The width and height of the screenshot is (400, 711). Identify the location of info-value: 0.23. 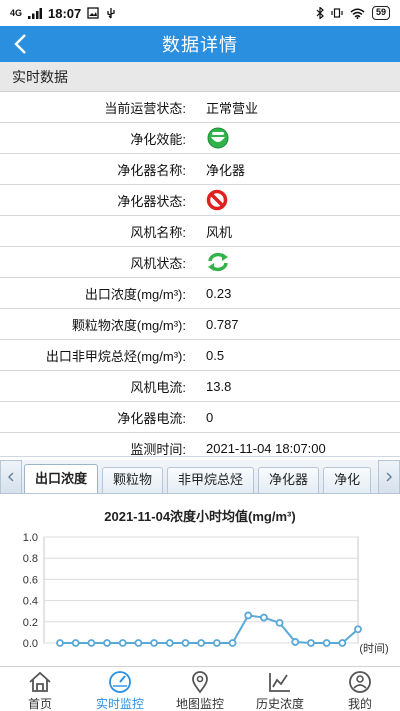
(219, 293).